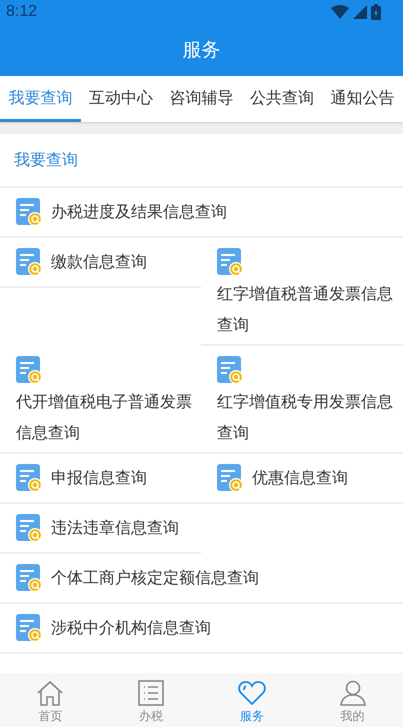 The width and height of the screenshot is (403, 727). I want to click on heart-icon, so click(252, 693).